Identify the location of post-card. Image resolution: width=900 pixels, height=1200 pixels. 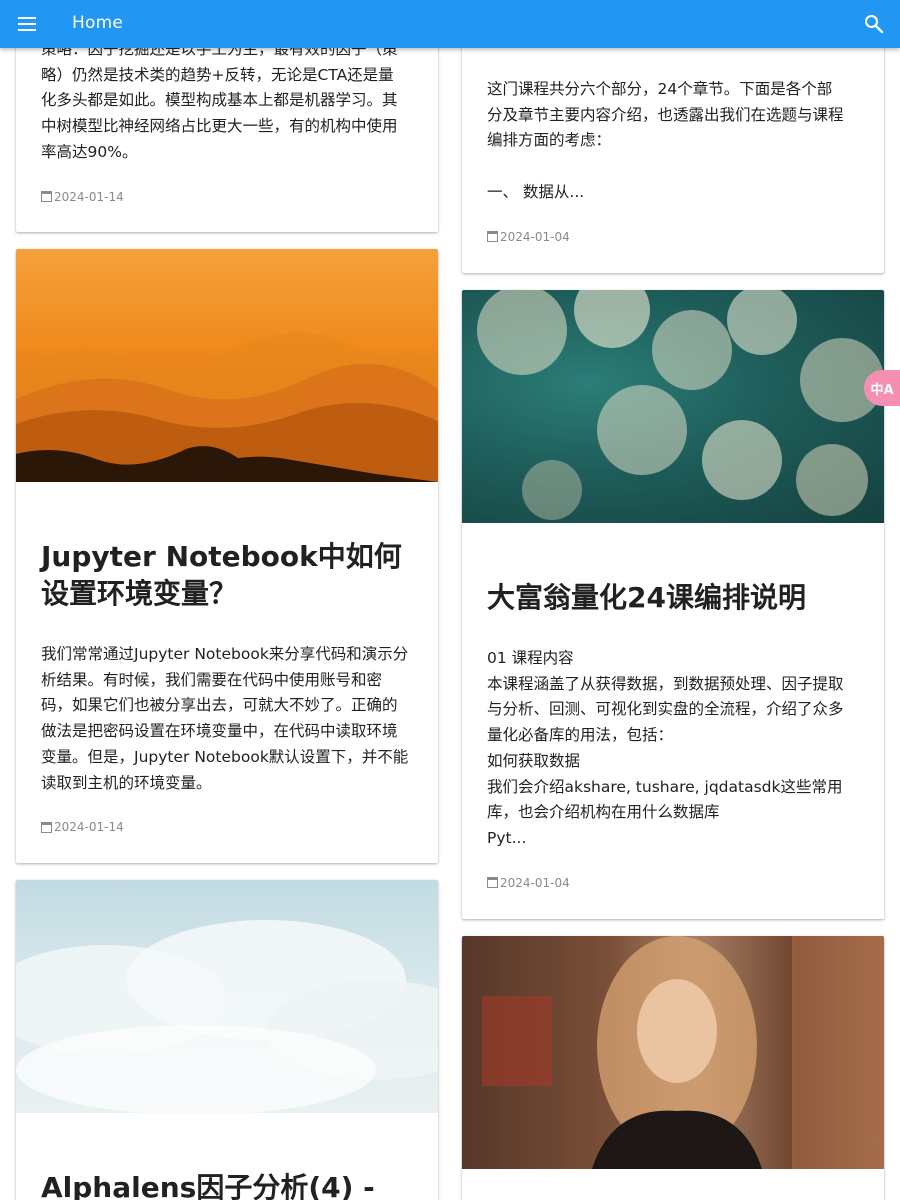
(673, 1068).